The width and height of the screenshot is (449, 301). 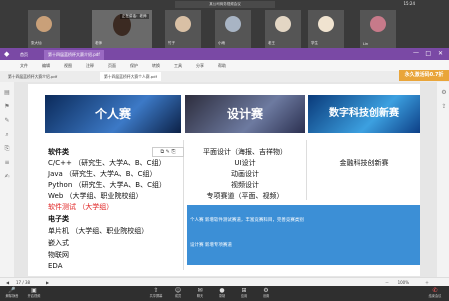 What do you see at coordinates (107, 185) in the screenshot?
I see `software-item: Python （研究生、大学A、B、C组）` at bounding box center [107, 185].